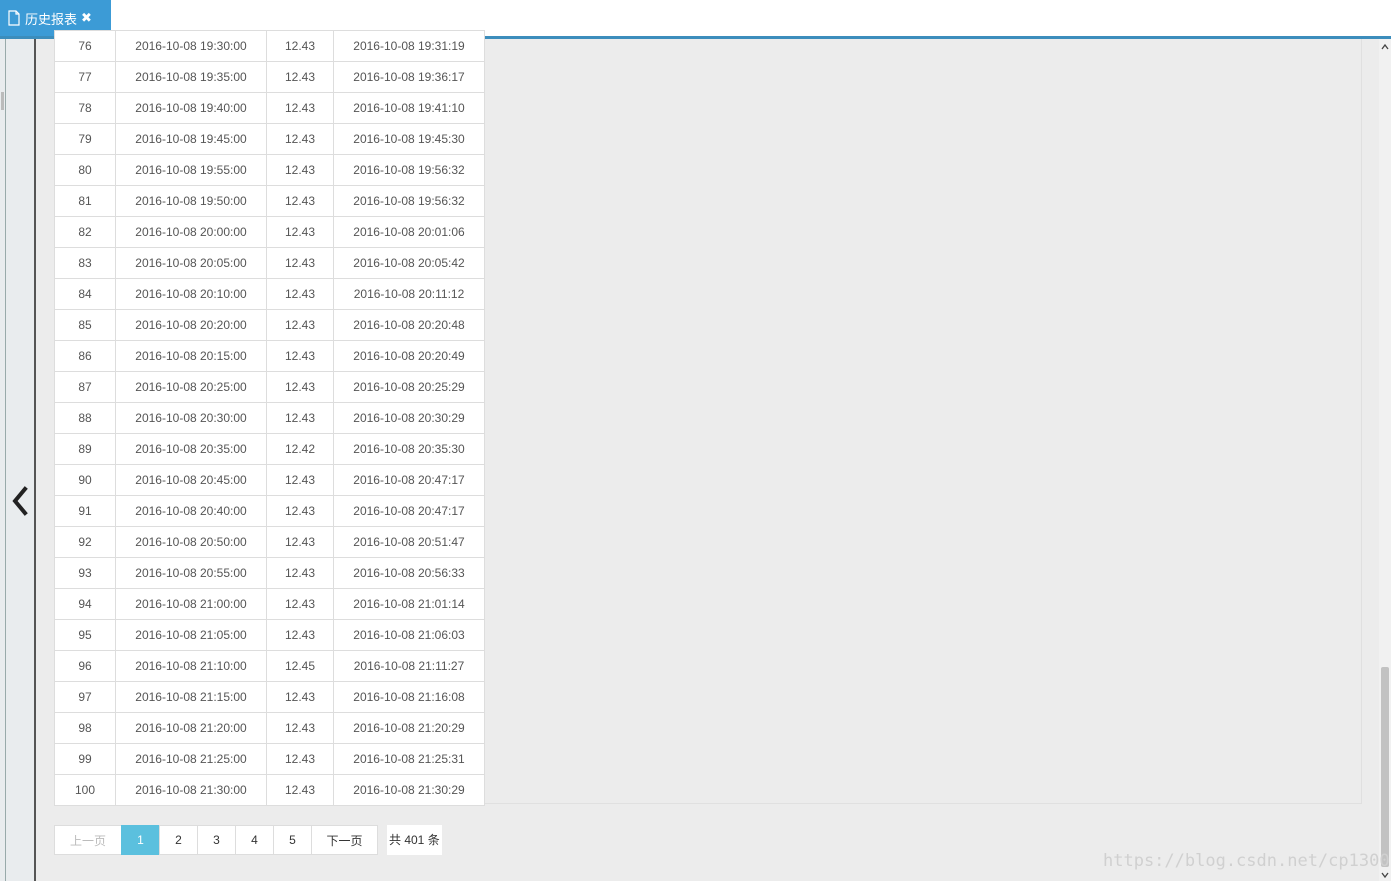  Describe the element at coordinates (409, 542) in the screenshot. I see `received-time-cell: 2016-10-08 20:51:47` at that location.